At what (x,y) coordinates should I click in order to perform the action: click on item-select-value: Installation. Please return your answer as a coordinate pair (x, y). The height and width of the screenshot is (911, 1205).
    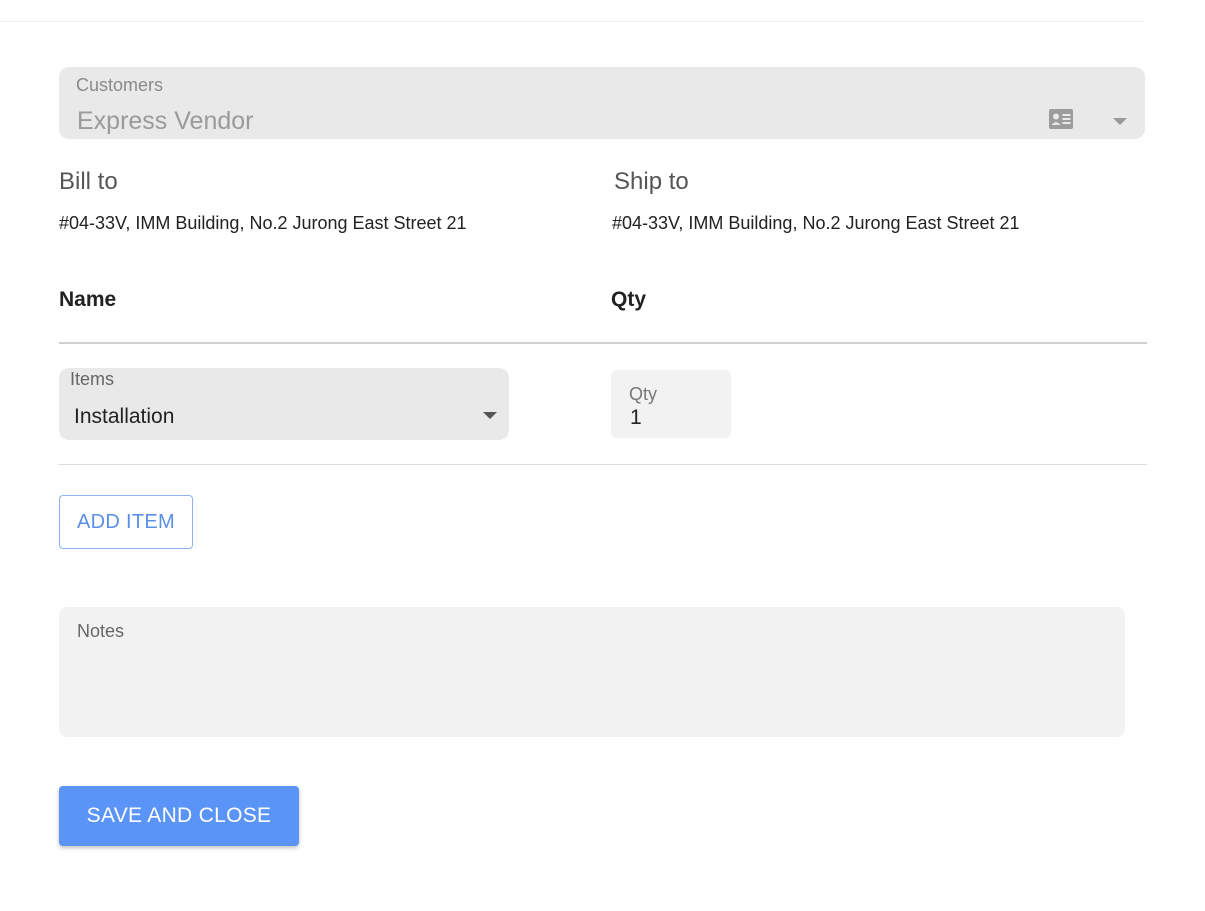
    Looking at the image, I should click on (124, 416).